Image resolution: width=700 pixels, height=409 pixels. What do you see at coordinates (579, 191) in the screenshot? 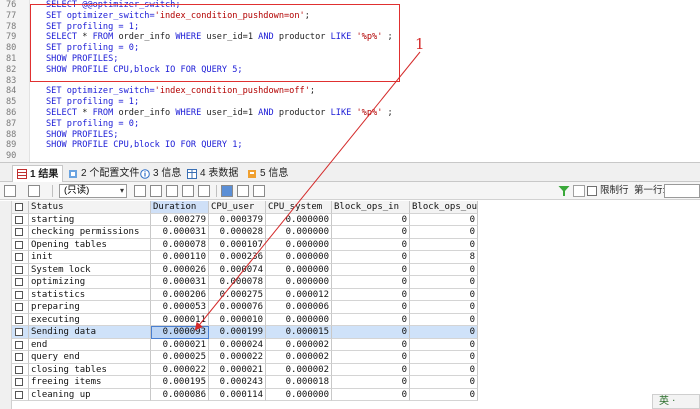
I see `refresh-results-icon` at bounding box center [579, 191].